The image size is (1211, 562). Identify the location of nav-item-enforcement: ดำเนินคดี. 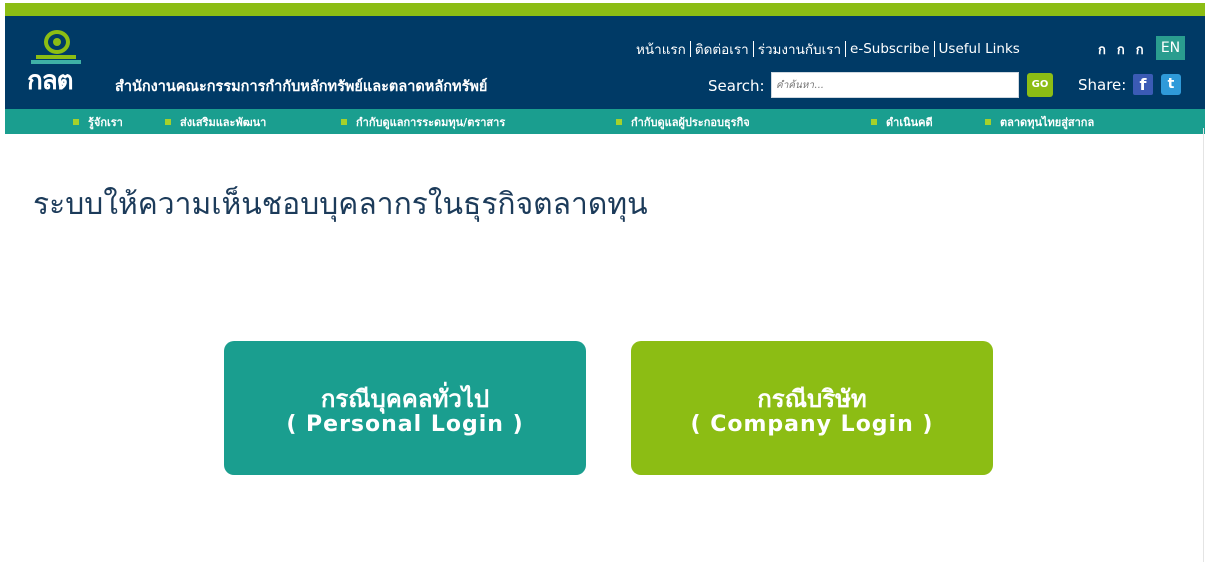
(902, 121).